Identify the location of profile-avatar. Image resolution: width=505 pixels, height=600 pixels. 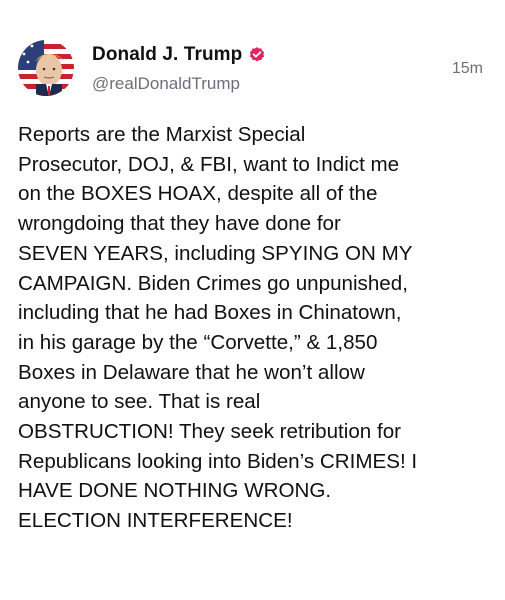
(46, 68).